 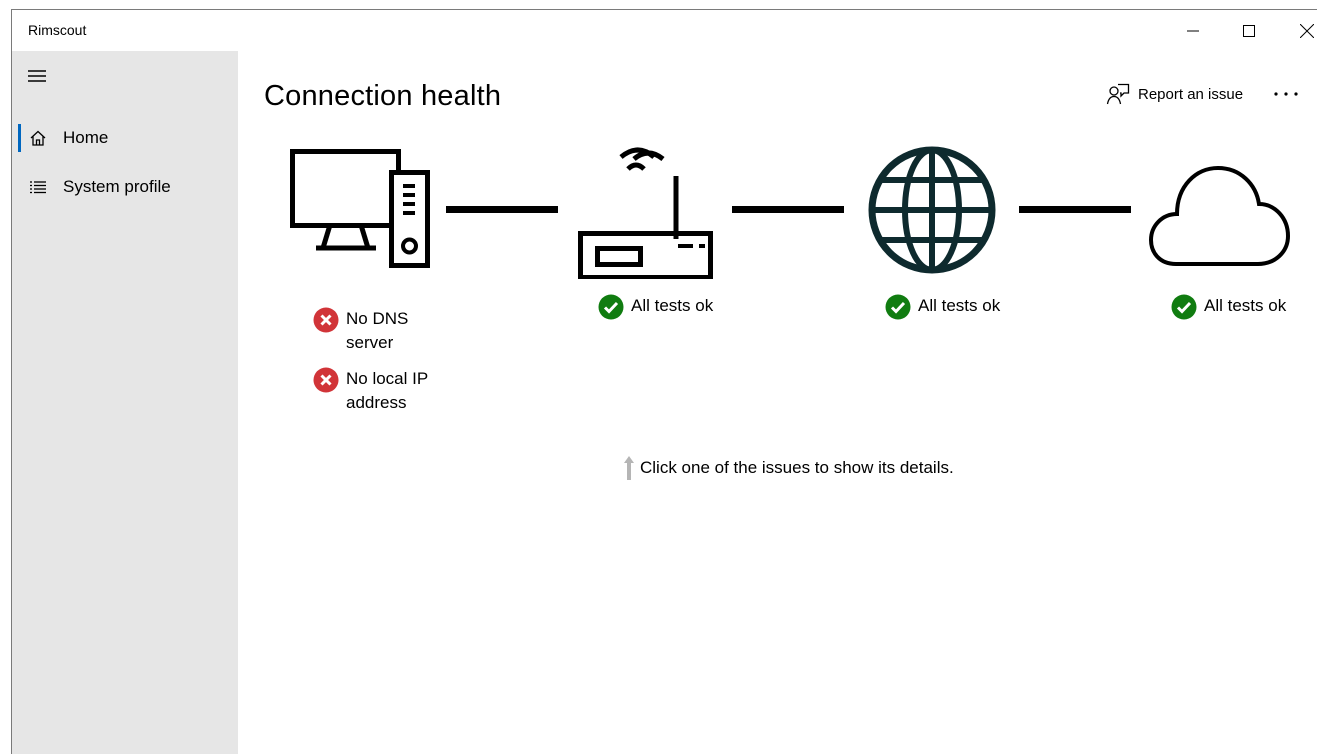 What do you see at coordinates (360, 208) in the screenshot?
I see `computer-icon` at bounding box center [360, 208].